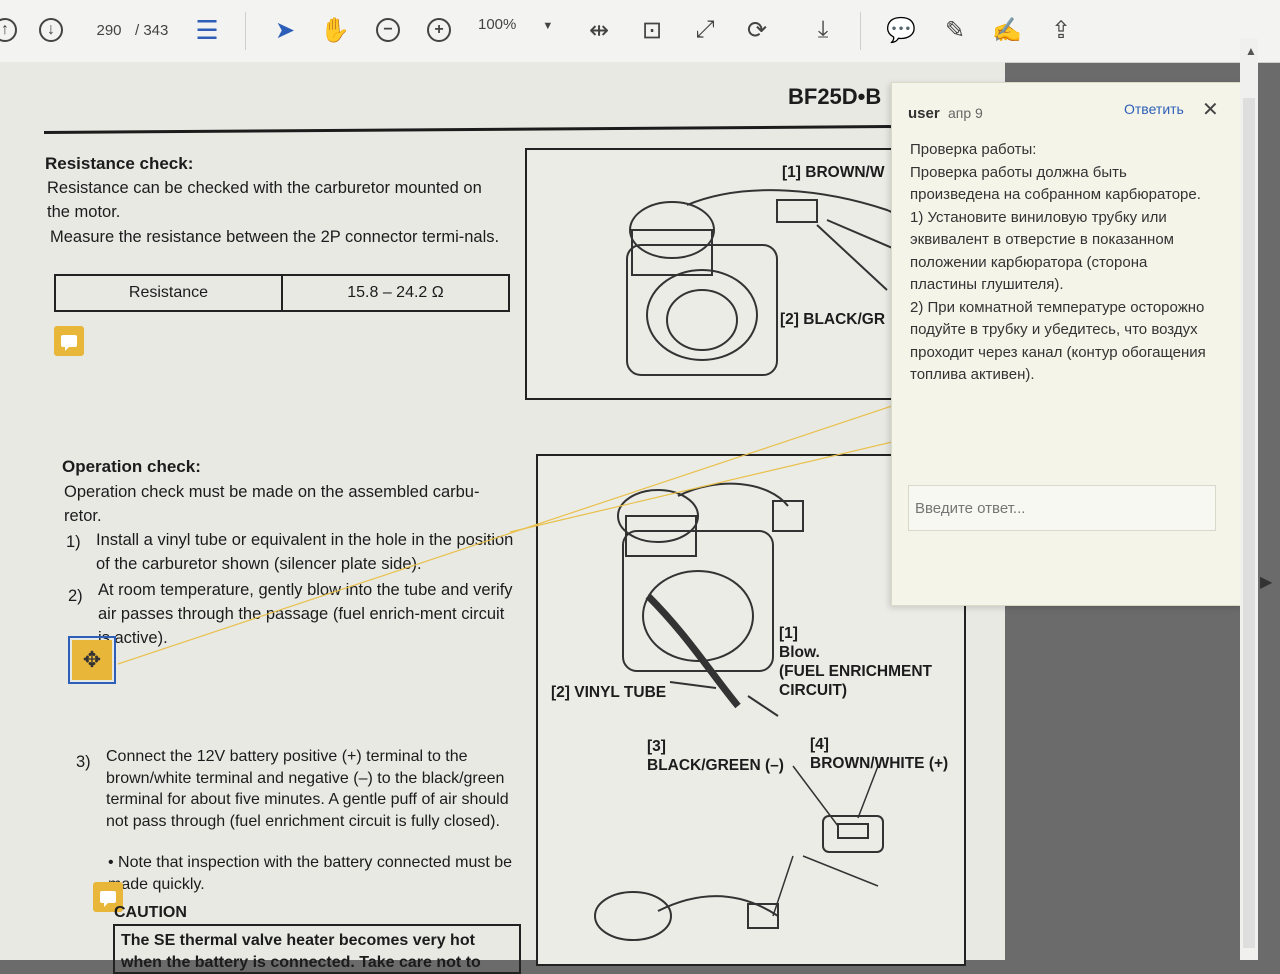  Describe the element at coordinates (548, 26) in the screenshot. I see `chevron-down-icon: ▼` at that location.